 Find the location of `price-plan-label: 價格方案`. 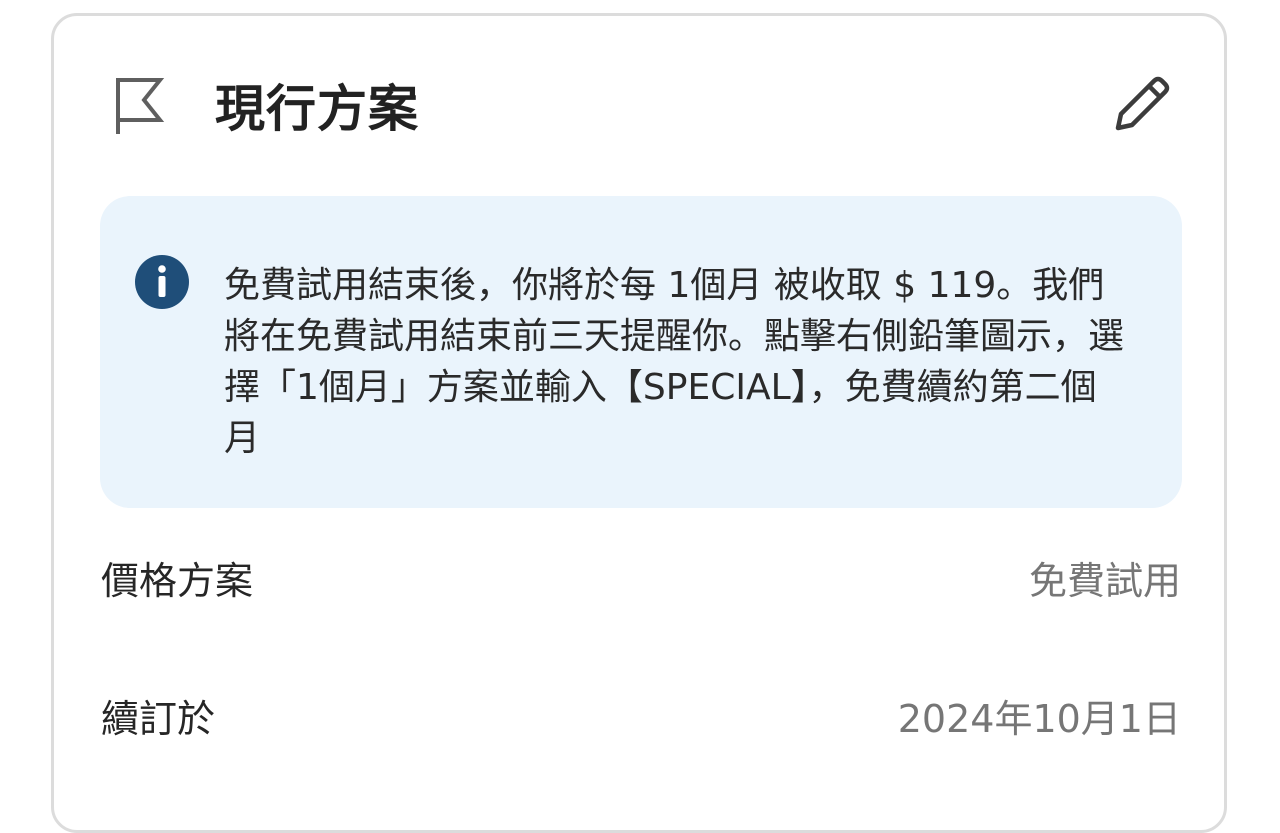

price-plan-label: 價格方案 is located at coordinates (177, 581).